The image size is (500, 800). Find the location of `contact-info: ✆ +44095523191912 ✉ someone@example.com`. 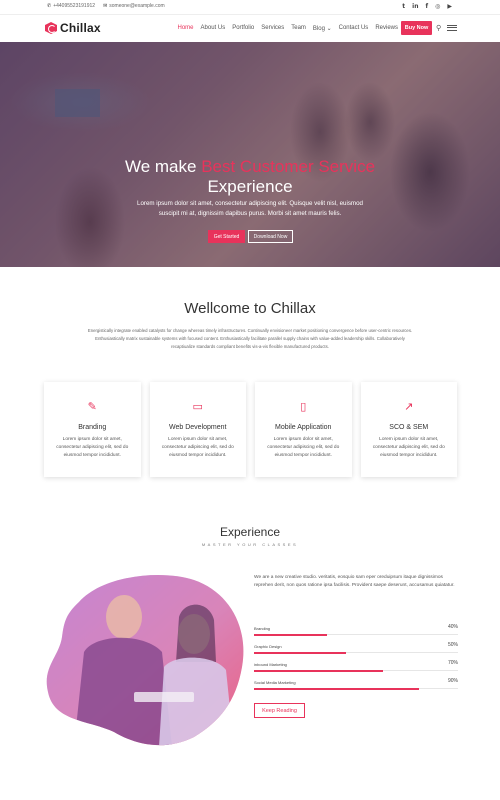

contact-info: ✆ +44095523191912 ✉ someone@example.com is located at coordinates (106, 6).